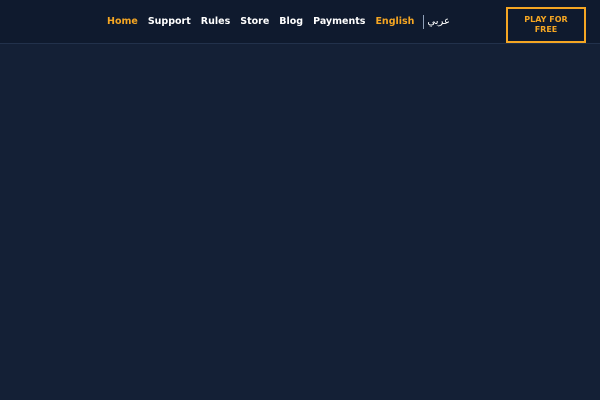 This screenshot has width=600, height=400. What do you see at coordinates (394, 22) in the screenshot?
I see `language-english-link: English` at bounding box center [394, 22].